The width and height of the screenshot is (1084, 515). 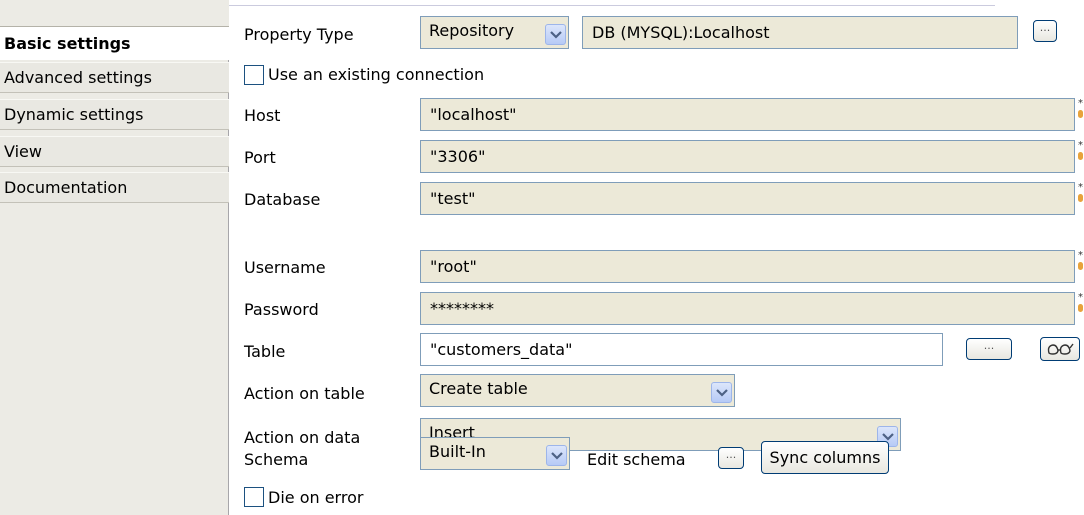 I want to click on use-existing-connection-label: Use an existing connection, so click(x=376, y=74).